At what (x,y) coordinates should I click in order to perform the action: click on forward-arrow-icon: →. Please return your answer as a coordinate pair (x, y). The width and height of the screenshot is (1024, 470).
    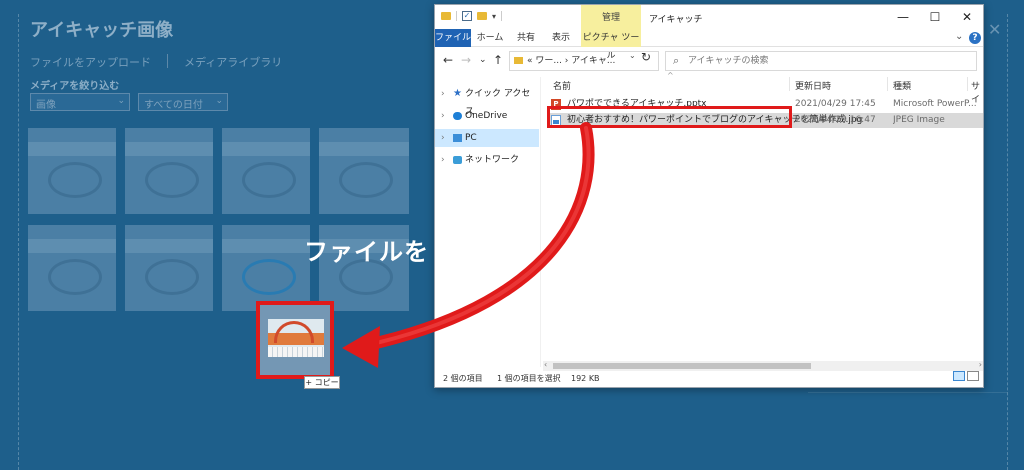
    Looking at the image, I should click on (466, 60).